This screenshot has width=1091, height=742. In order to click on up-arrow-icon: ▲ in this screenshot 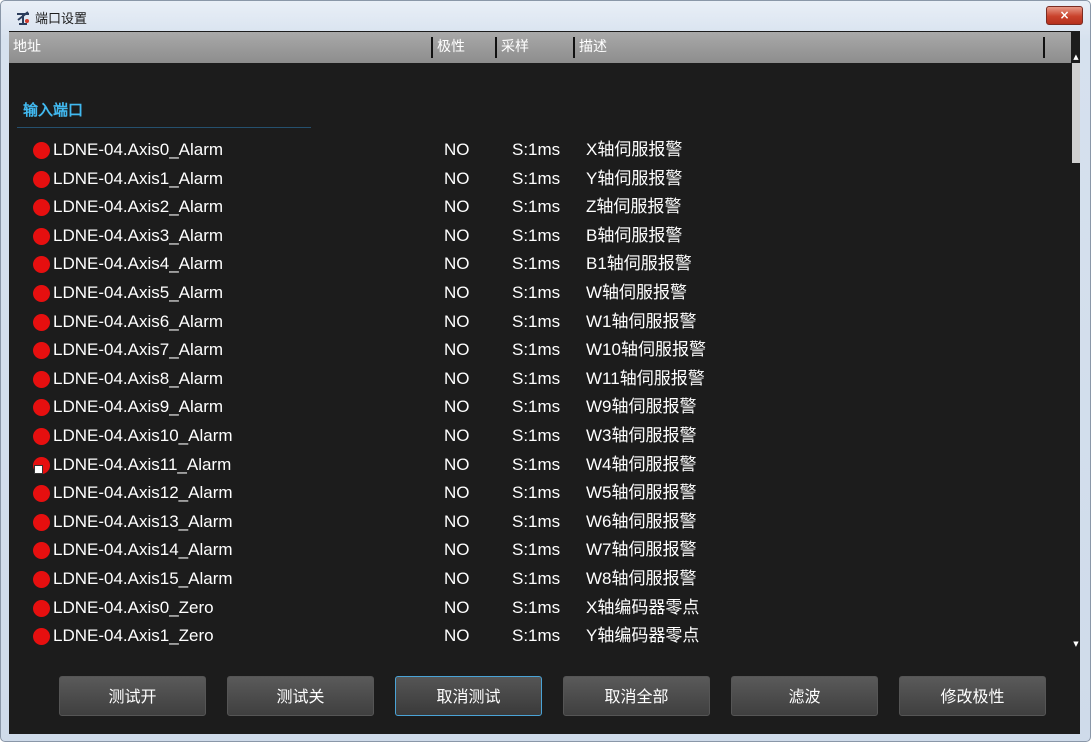, I will do `click(1076, 57)`.